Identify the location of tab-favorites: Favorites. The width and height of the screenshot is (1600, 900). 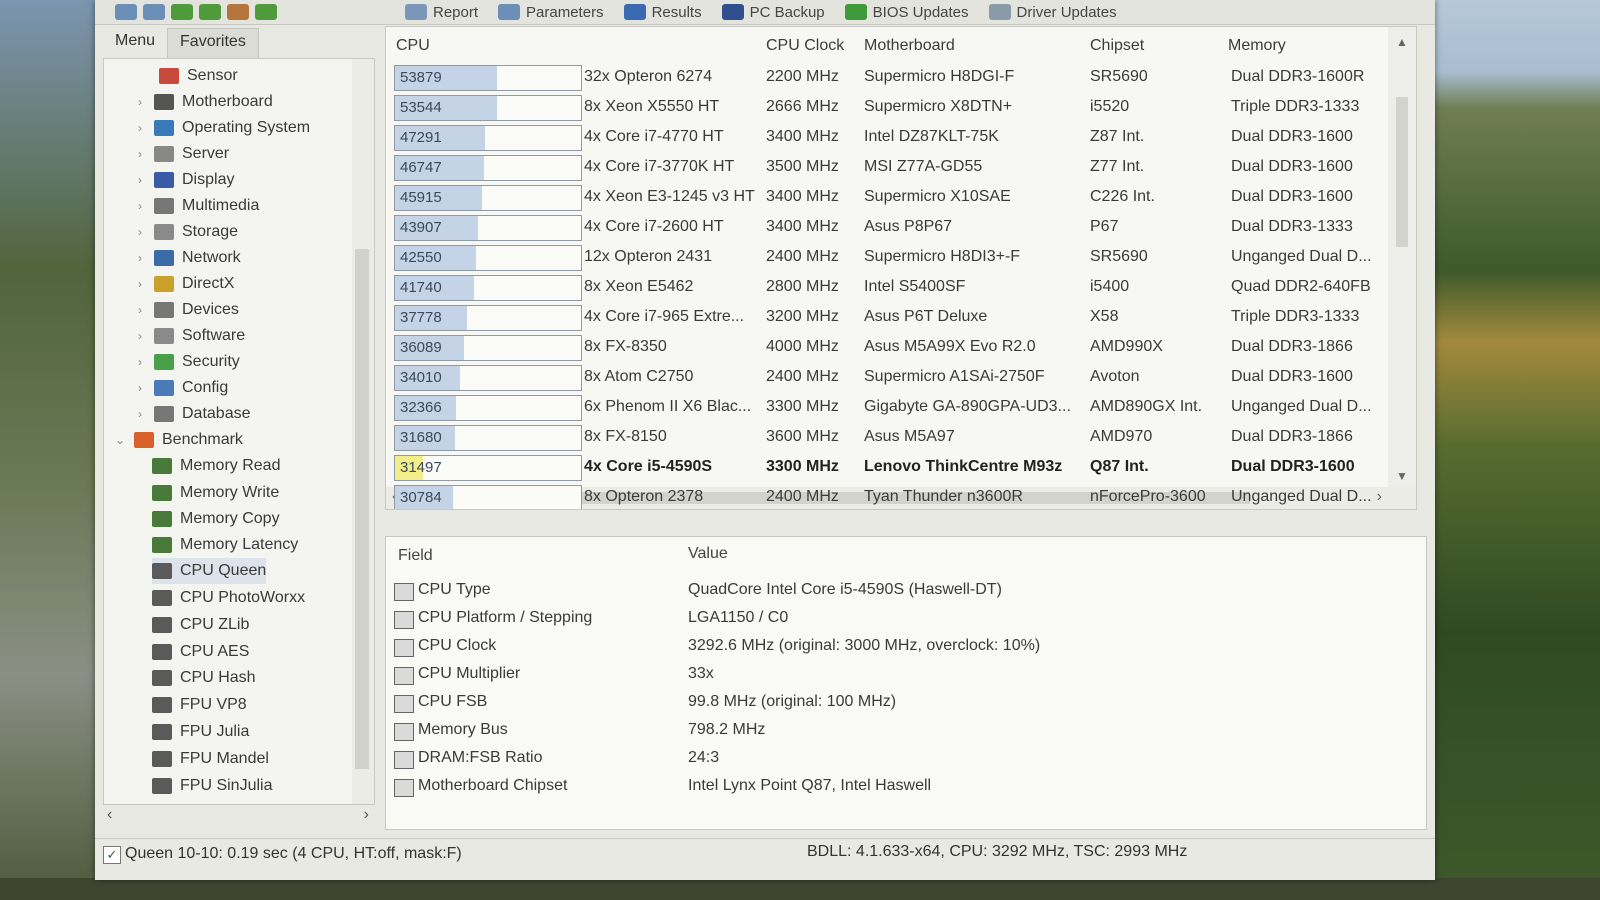
(213, 43).